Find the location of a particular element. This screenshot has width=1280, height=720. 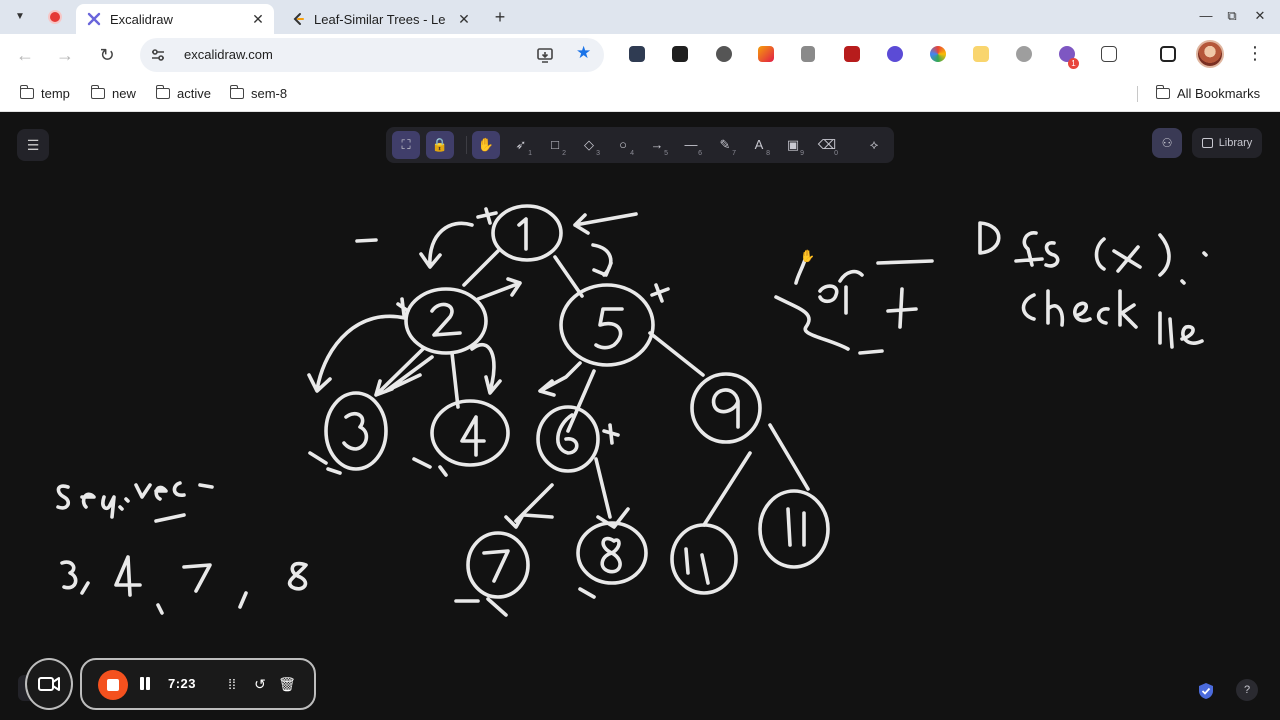

vec-text is located at coordinates (174, 491).